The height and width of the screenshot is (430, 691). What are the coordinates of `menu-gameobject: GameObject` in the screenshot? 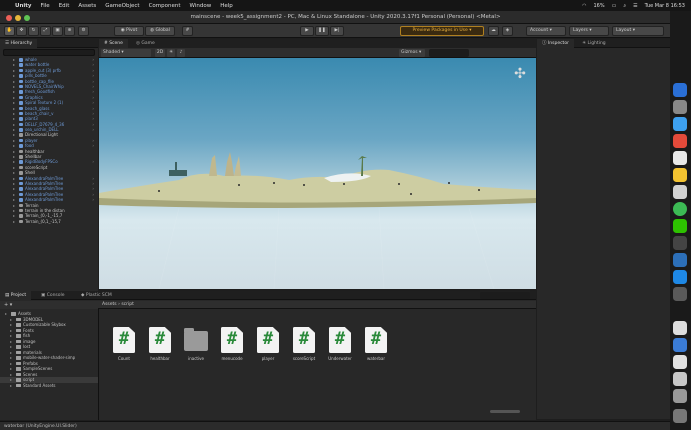 It's located at (122, 6).